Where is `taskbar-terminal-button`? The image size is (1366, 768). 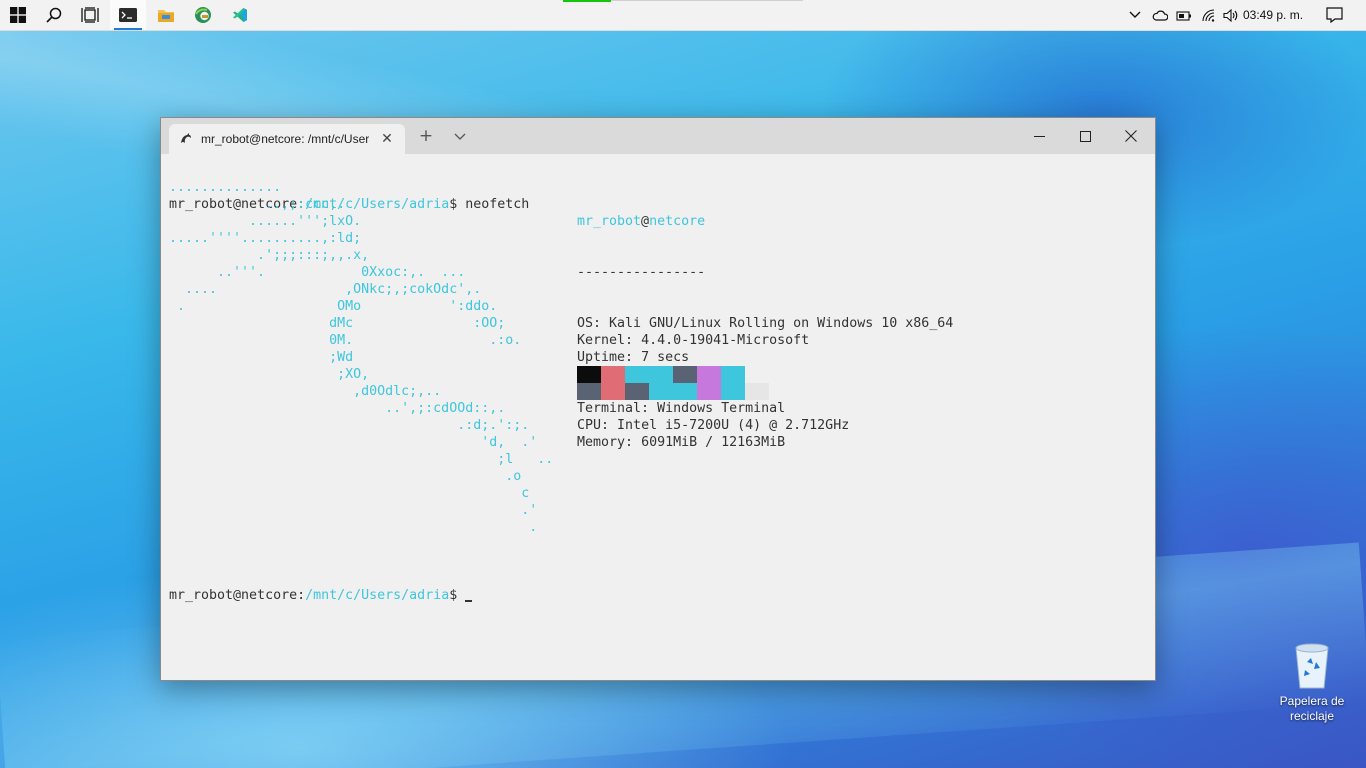 taskbar-terminal-button is located at coordinates (128, 15).